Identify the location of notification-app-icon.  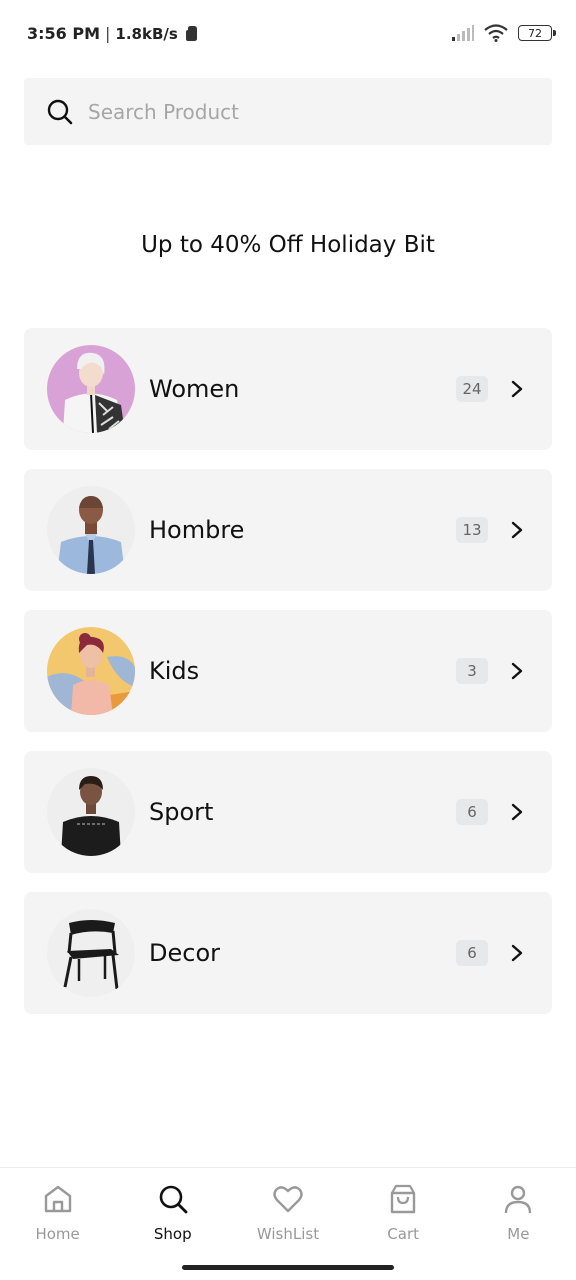
(191, 33).